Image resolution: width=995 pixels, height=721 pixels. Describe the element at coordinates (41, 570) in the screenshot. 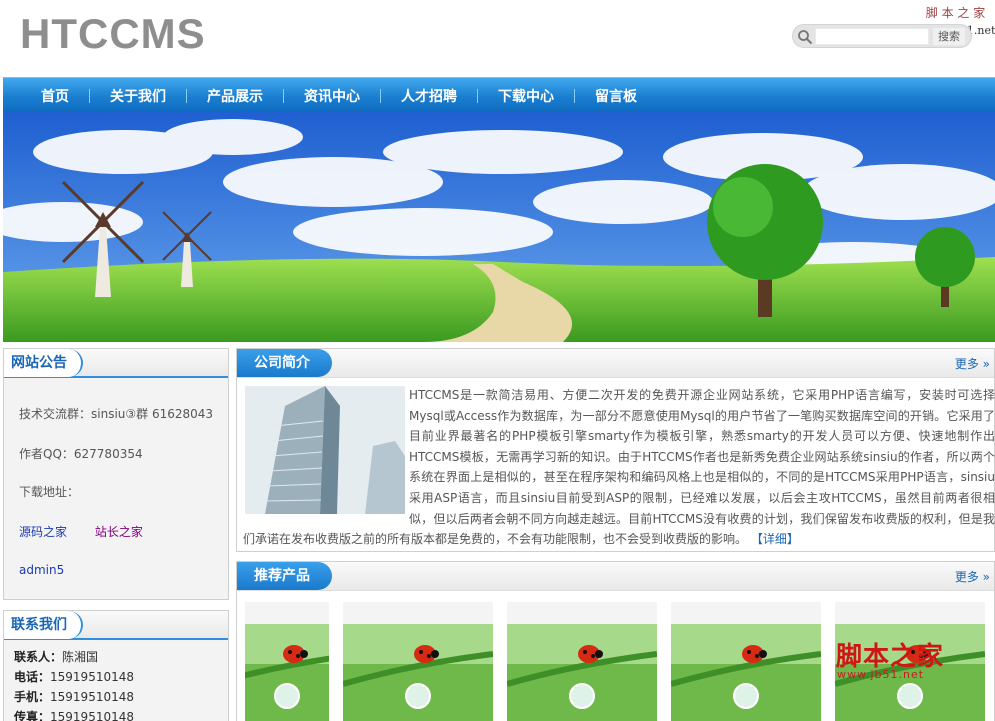

I see `link-admin5: admin5` at that location.